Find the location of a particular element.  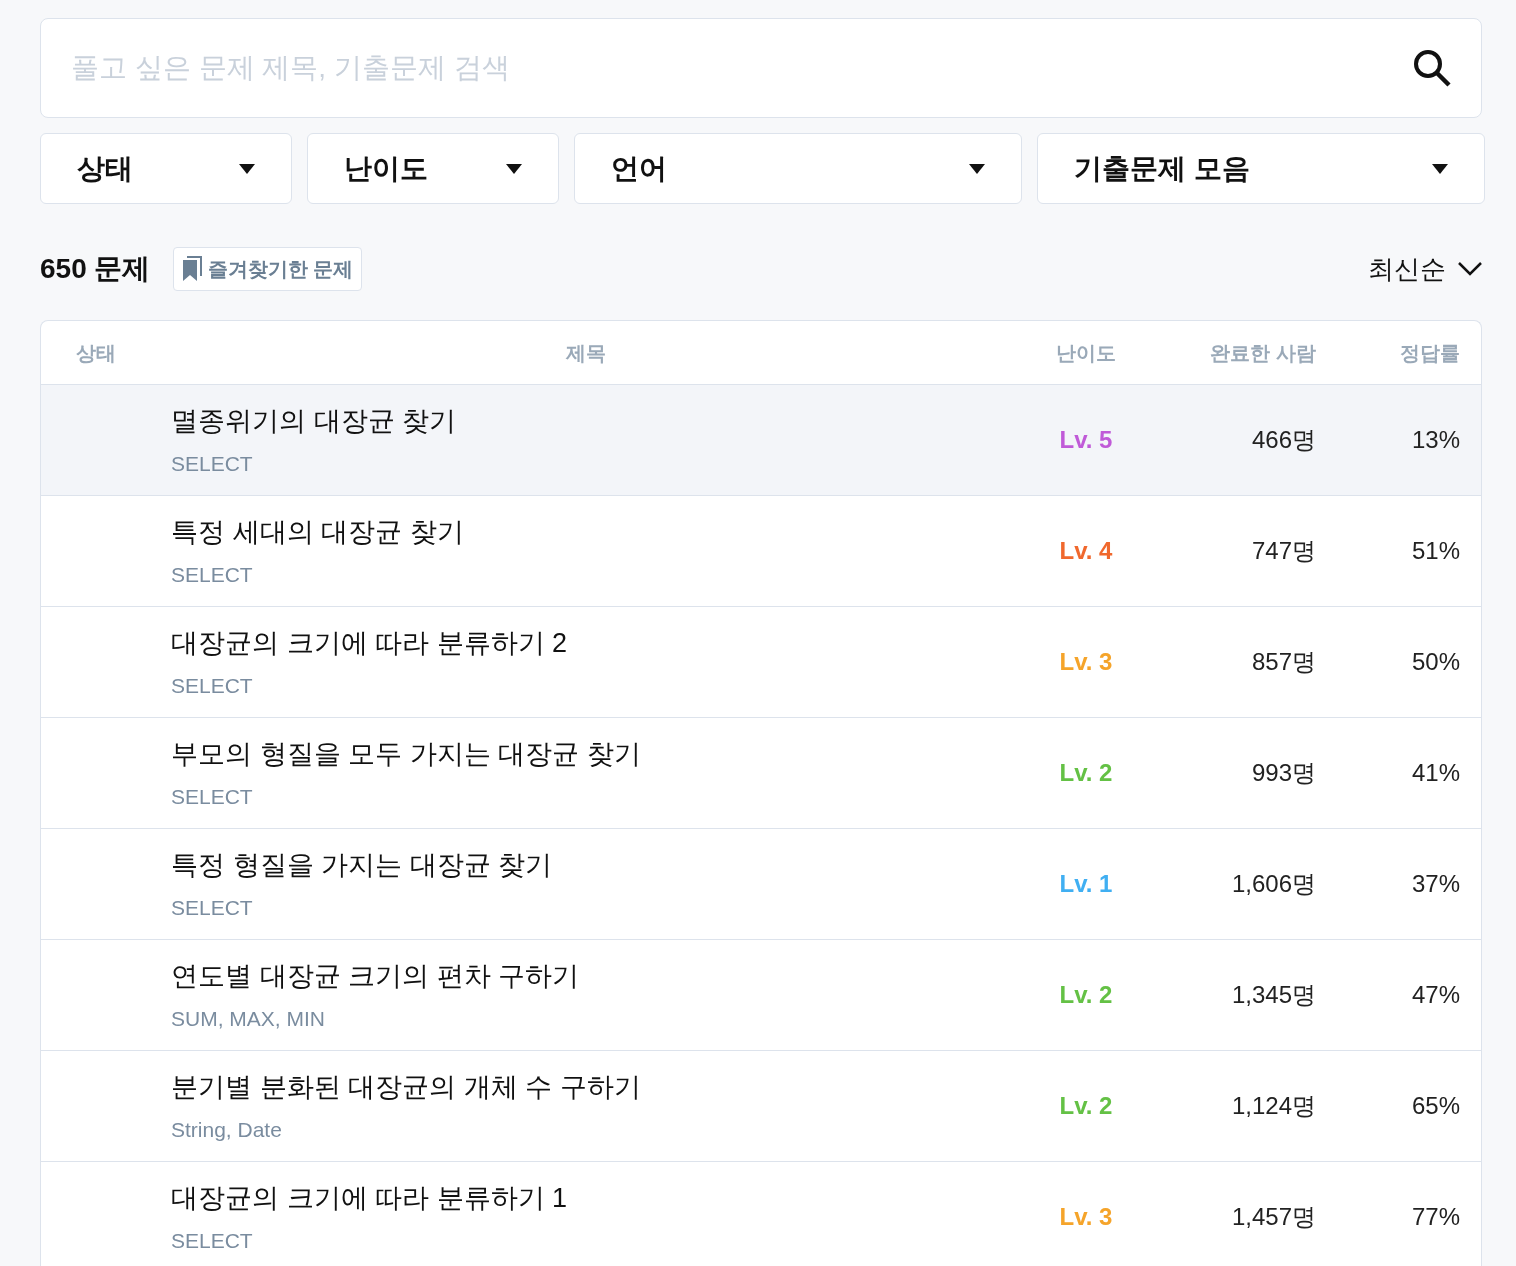

completed-count: 1,457명 is located at coordinates (1273, 1217).